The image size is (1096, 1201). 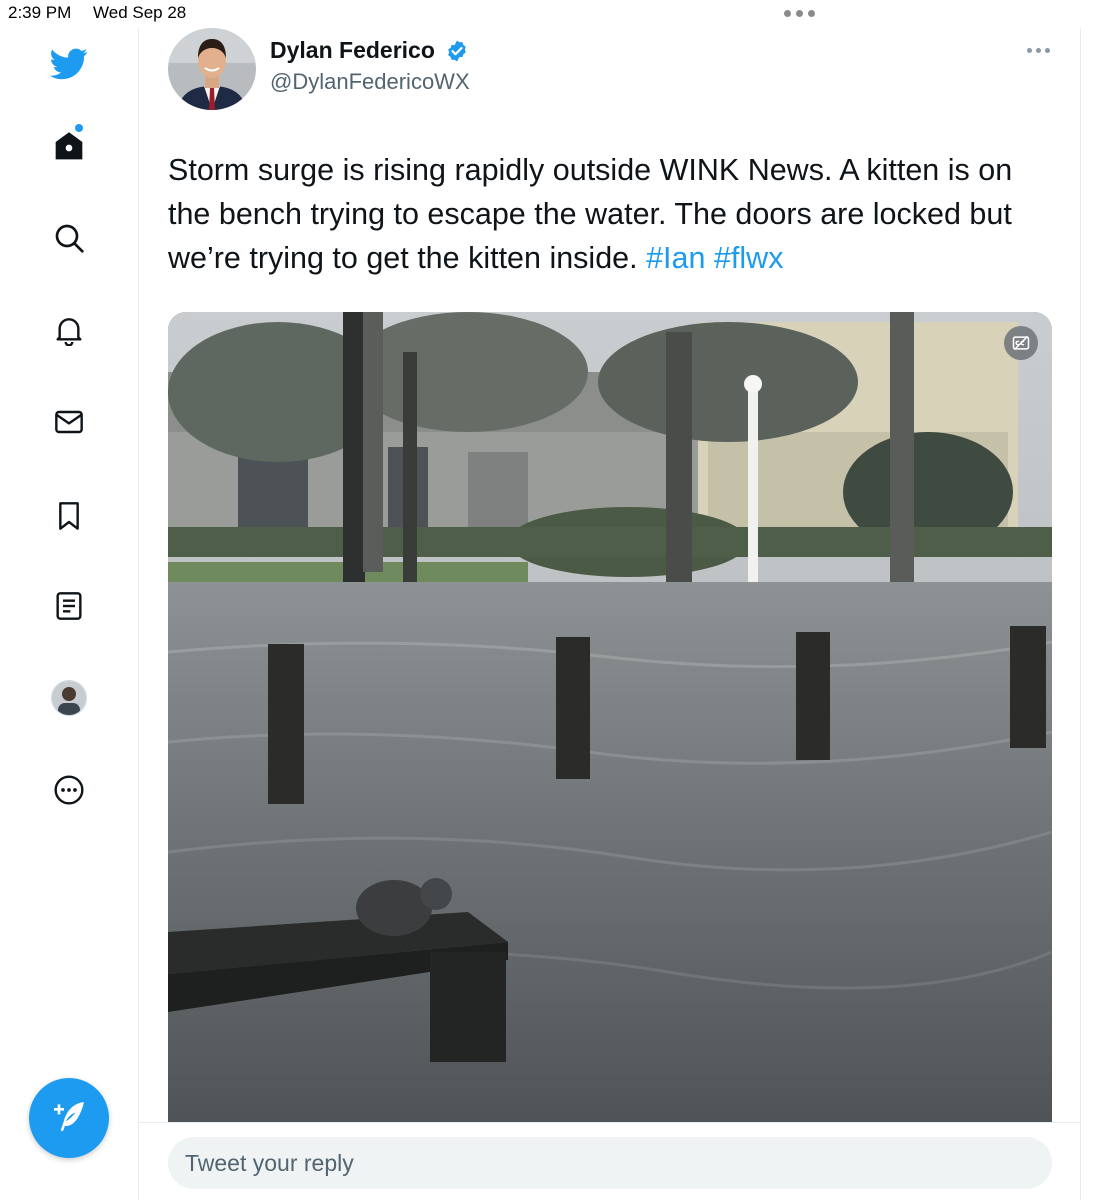 I want to click on status-time: 2:39 PM, so click(x=40, y=12).